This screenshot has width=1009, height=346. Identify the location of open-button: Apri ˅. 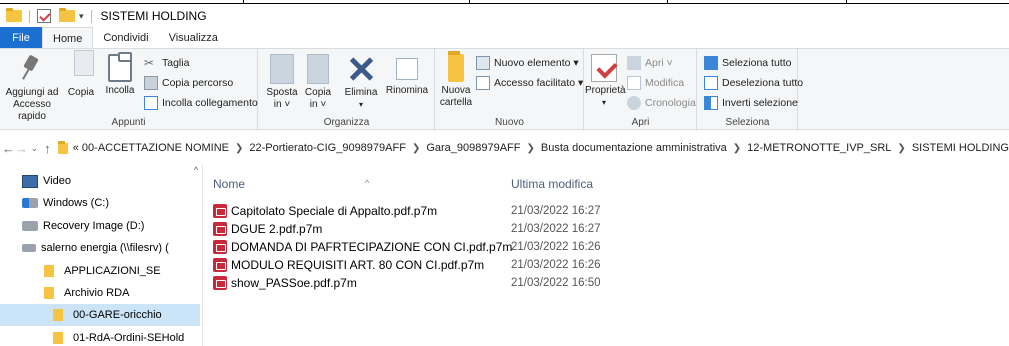
(650, 63).